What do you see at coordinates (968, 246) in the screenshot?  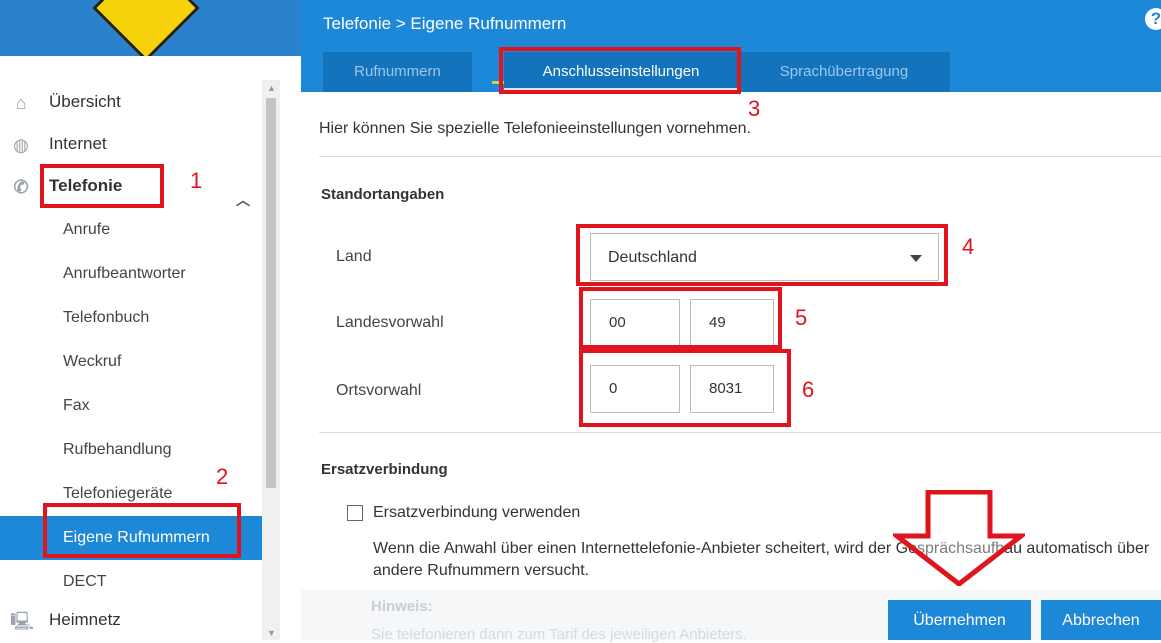 I see `annotation-number-4: 4` at bounding box center [968, 246].